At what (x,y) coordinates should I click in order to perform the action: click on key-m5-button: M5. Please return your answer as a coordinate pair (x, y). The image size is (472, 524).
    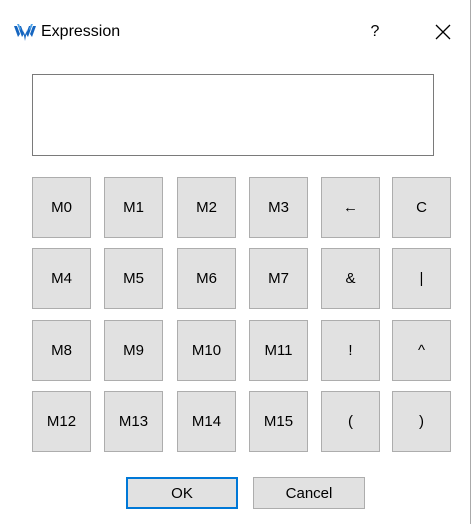
    Looking at the image, I should click on (133, 278).